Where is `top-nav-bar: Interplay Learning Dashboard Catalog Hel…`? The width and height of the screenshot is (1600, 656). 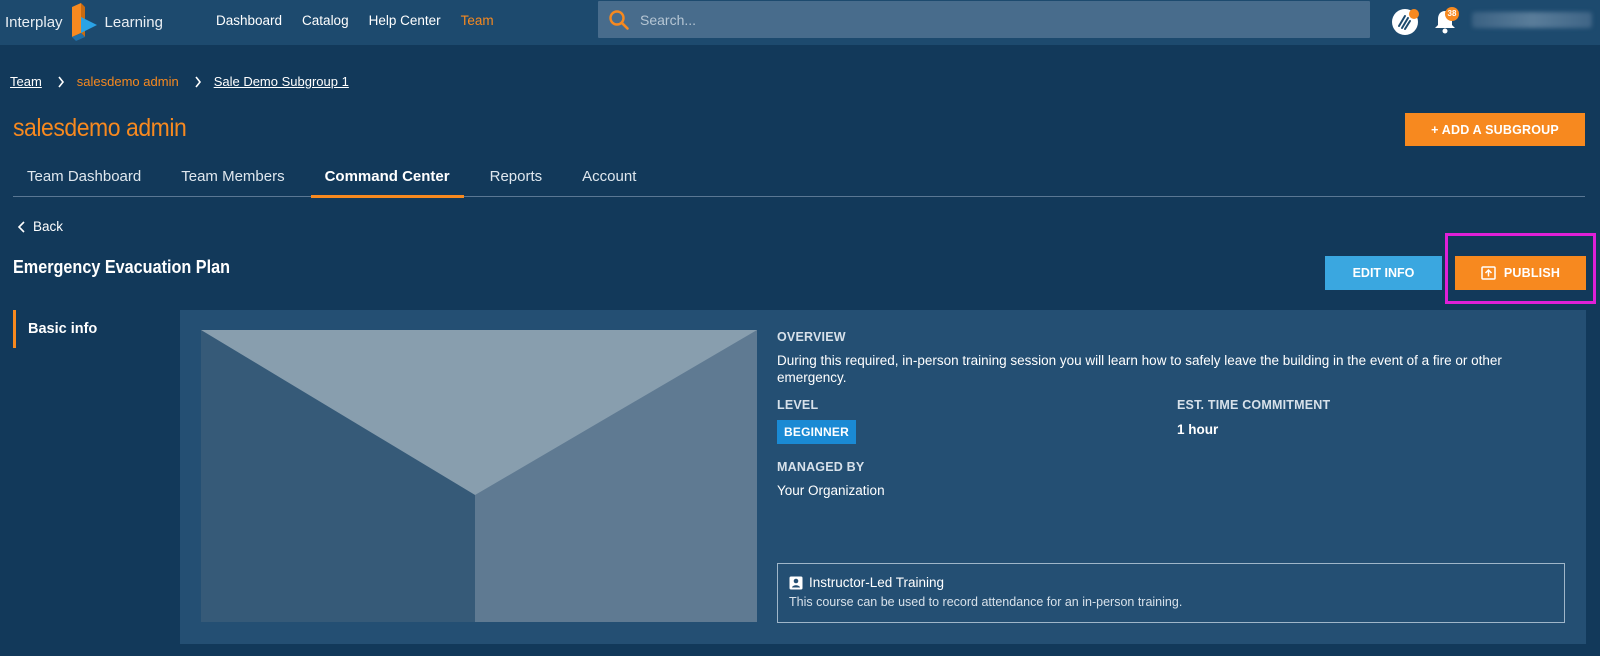 top-nav-bar: Interplay Learning Dashboard Catalog Hel… is located at coordinates (800, 22).